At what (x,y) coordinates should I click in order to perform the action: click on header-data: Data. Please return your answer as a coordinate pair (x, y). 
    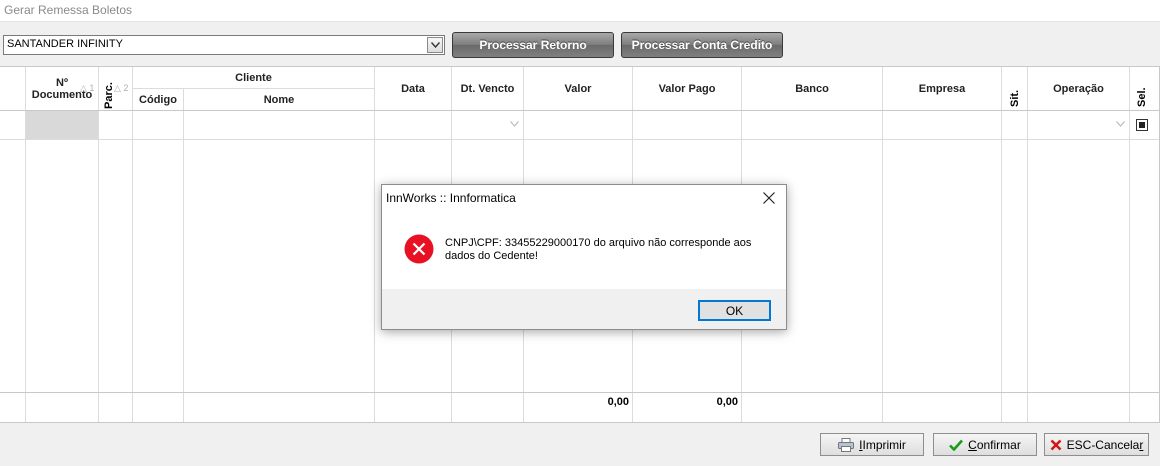
    Looking at the image, I should click on (413, 89).